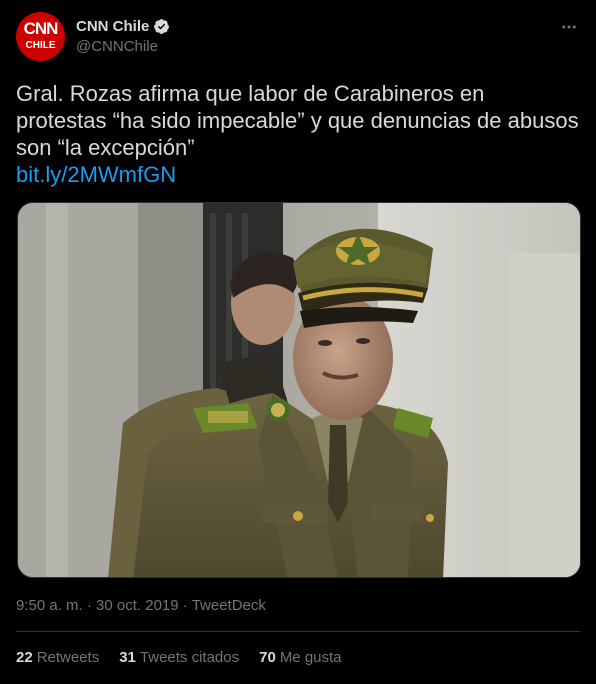 The width and height of the screenshot is (596, 684). Describe the element at coordinates (49, 605) in the screenshot. I see `tweet-time: 9:50 a. m.` at that location.